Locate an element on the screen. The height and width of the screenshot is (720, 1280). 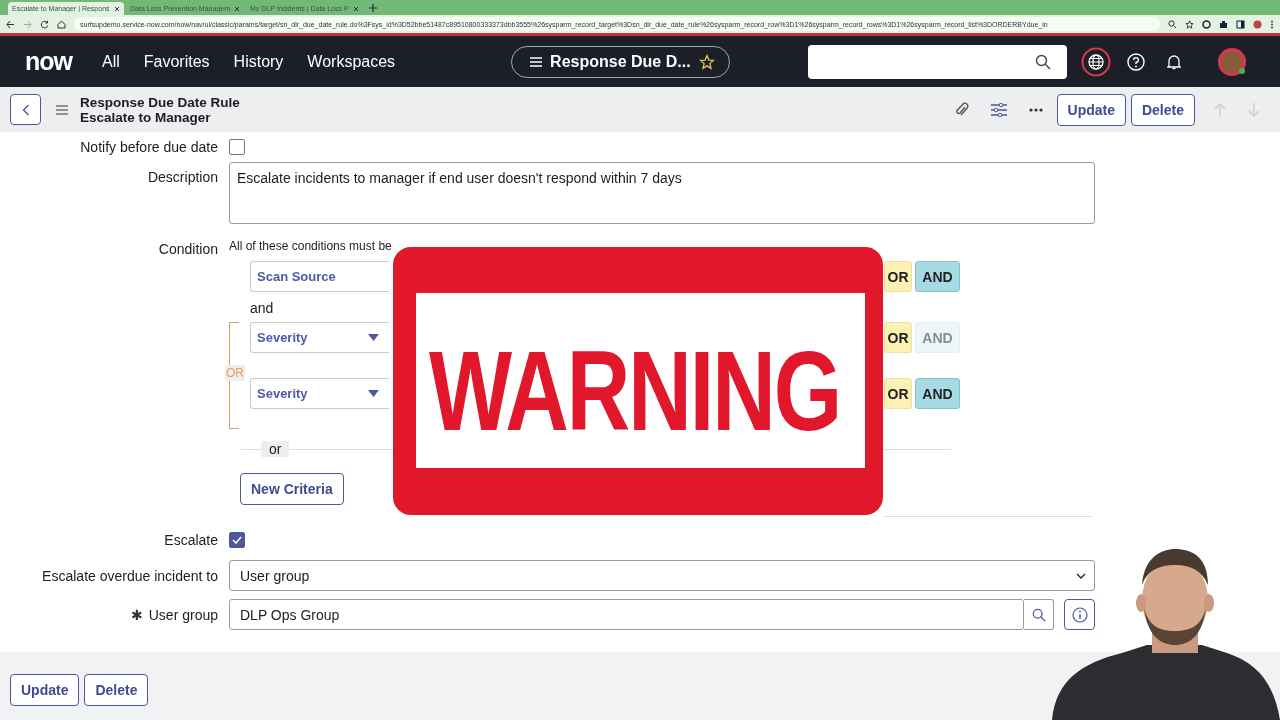
nav-menu-item: Workspaces is located at coordinates (351, 61).